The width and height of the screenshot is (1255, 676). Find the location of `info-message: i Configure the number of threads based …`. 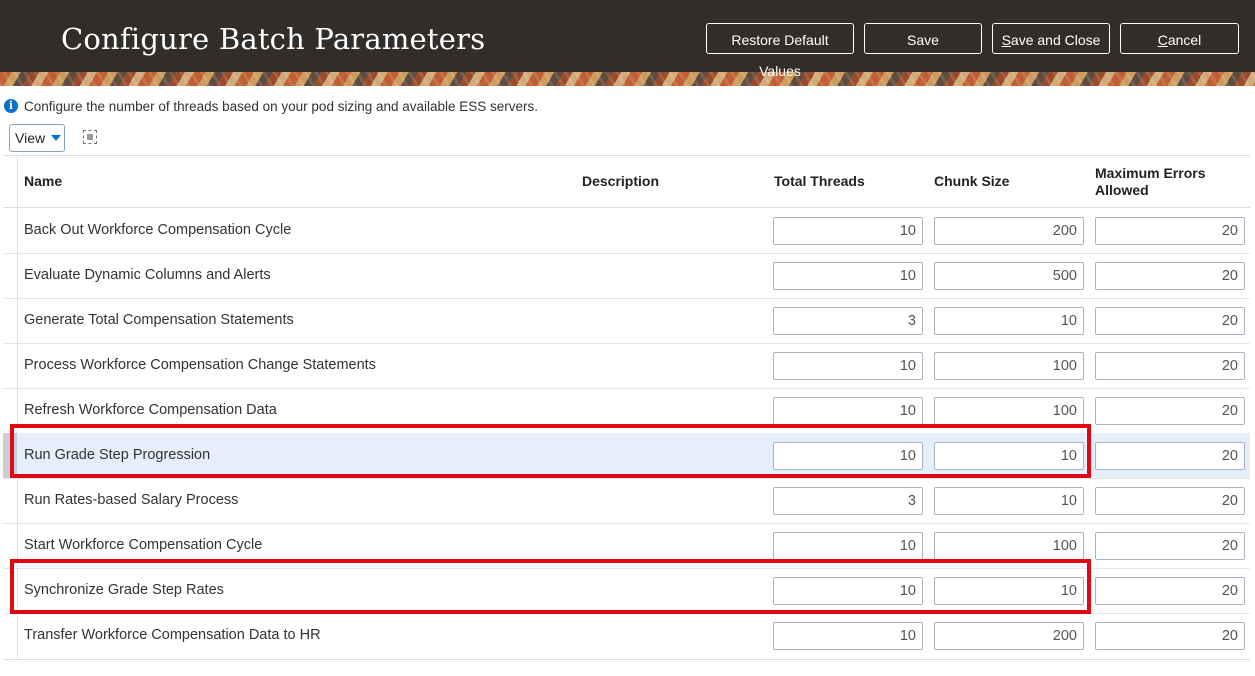

info-message: i Configure the number of threads based … is located at coordinates (271, 106).